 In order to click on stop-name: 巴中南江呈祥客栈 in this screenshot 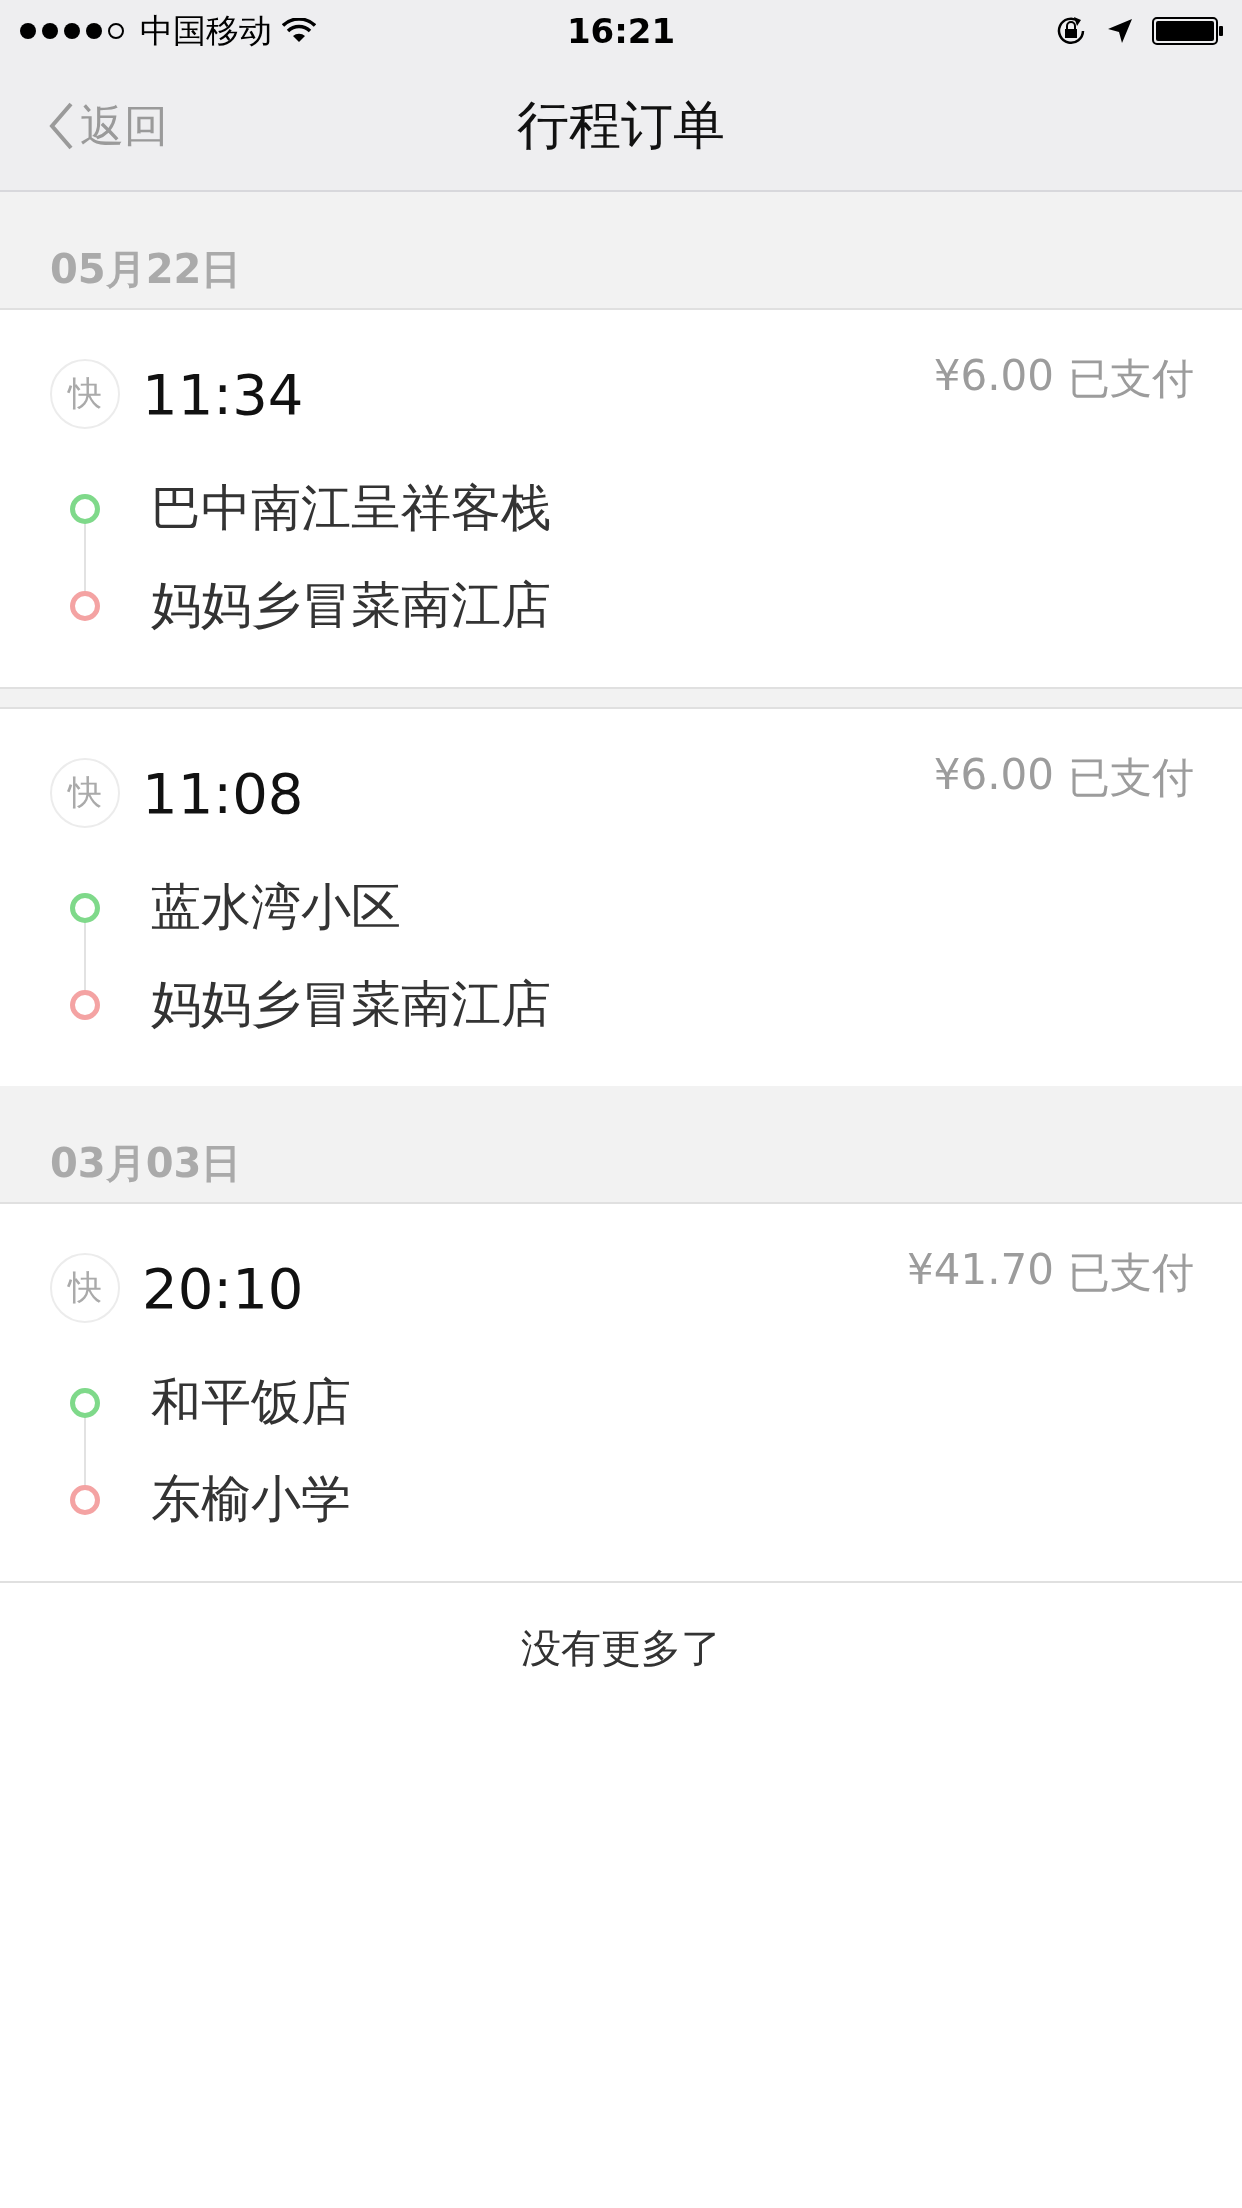, I will do `click(351, 508)`.